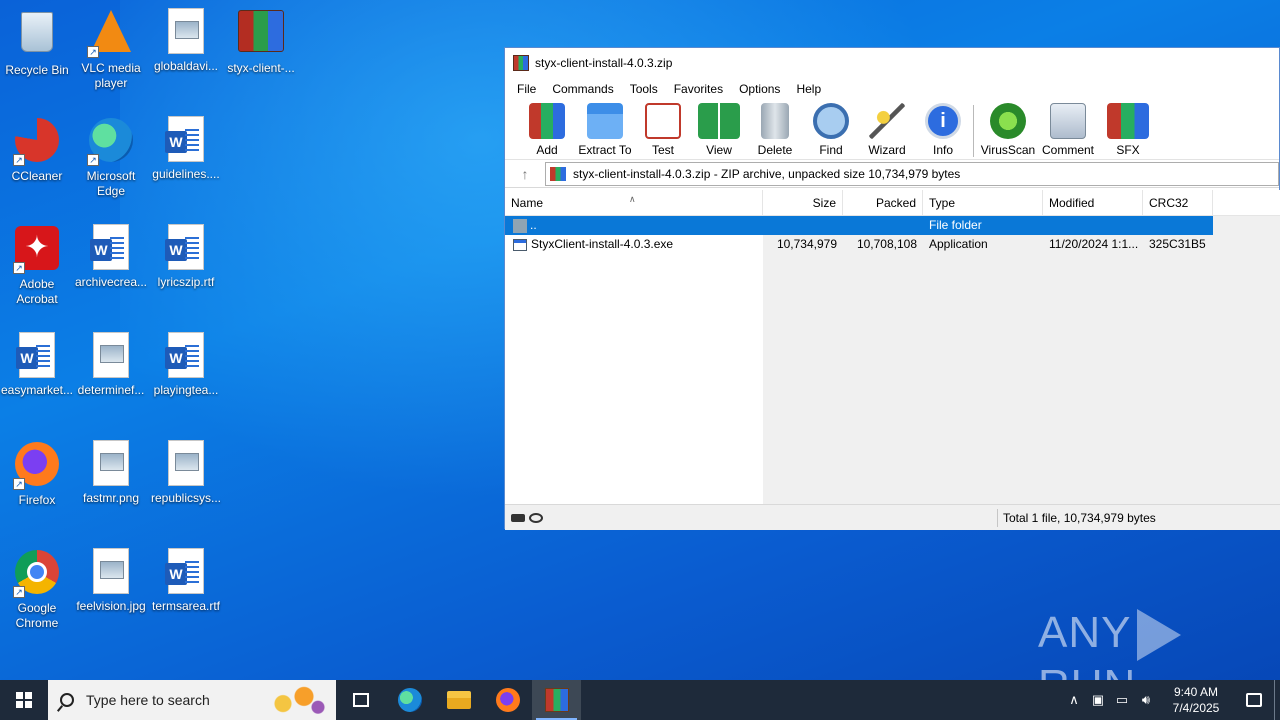 The height and width of the screenshot is (720, 1280). What do you see at coordinates (527, 203) in the screenshot?
I see `column-name-label: Name` at bounding box center [527, 203].